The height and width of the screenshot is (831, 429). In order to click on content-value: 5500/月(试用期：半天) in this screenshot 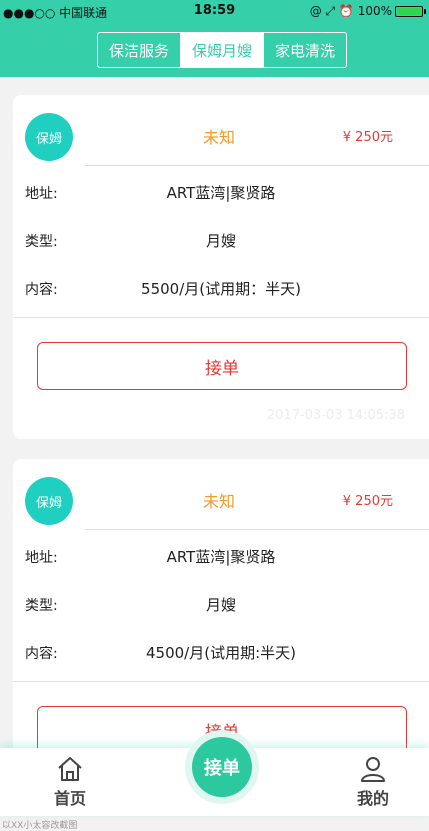, I will do `click(221, 289)`.